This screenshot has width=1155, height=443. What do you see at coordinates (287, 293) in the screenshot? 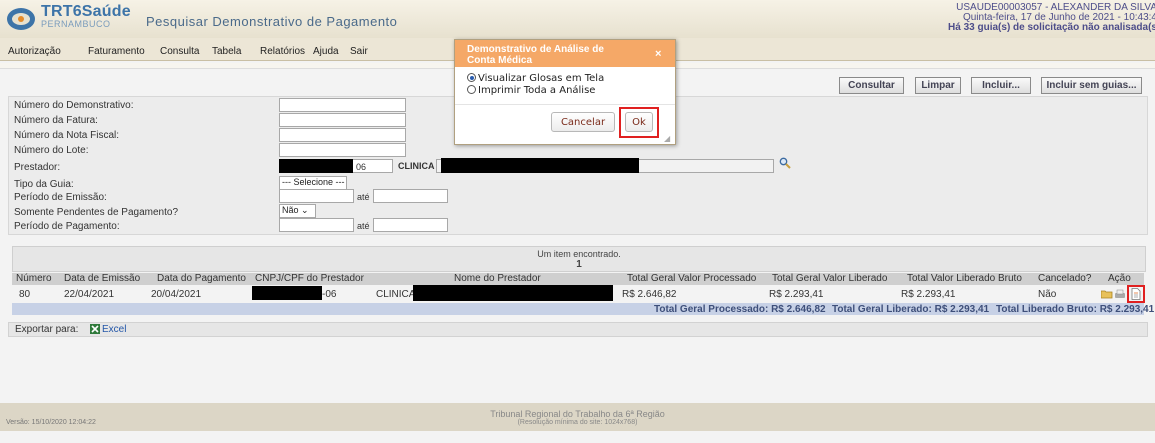
I see `redacted-cnpj` at bounding box center [287, 293].